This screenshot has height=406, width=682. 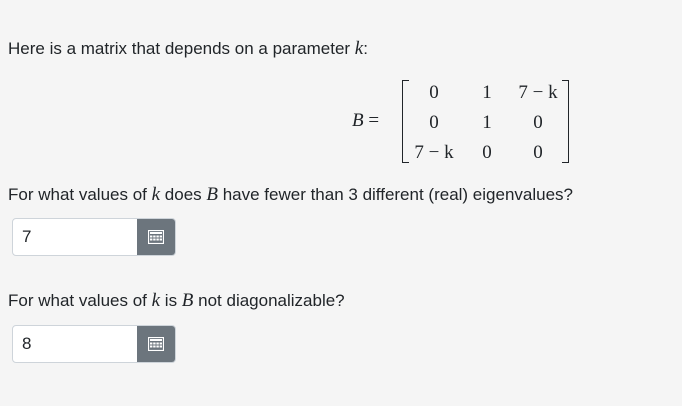 I want to click on q2-var-b: B, so click(x=187, y=300).